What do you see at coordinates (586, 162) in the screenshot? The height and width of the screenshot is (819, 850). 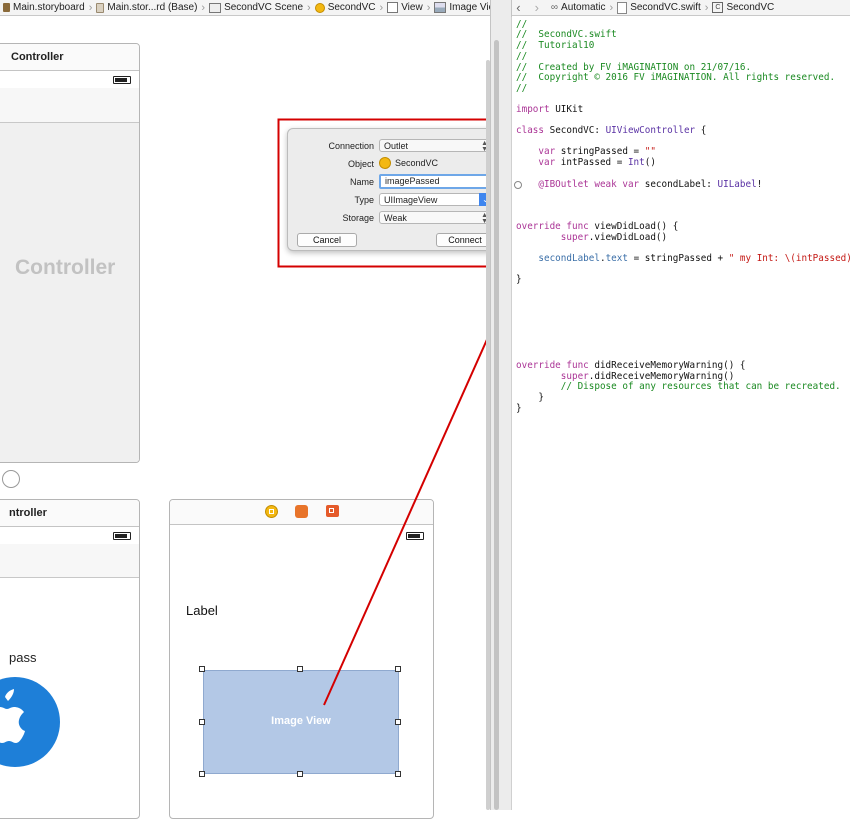 I see `code-var-int: var intPassed = Int()` at bounding box center [586, 162].